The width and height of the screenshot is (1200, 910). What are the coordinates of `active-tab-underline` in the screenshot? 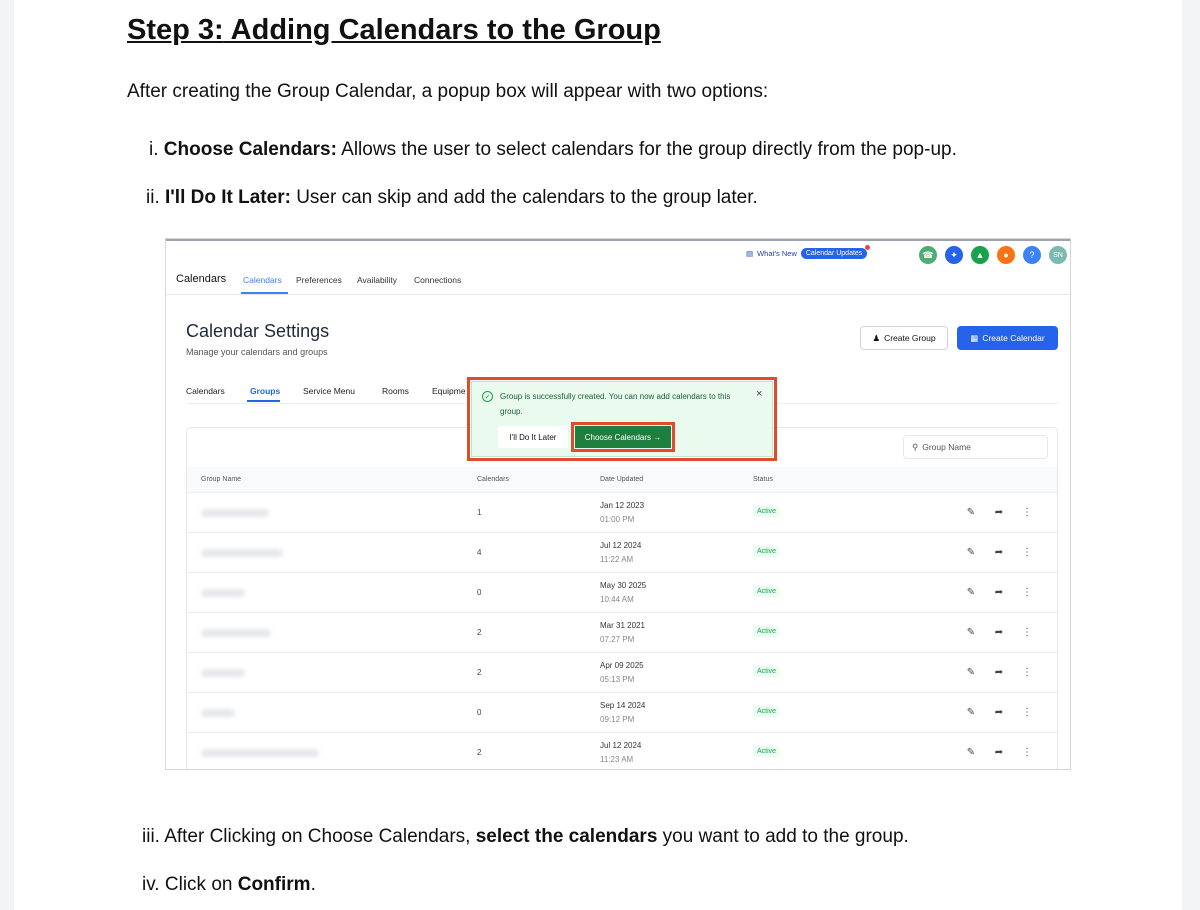 It's located at (264, 293).